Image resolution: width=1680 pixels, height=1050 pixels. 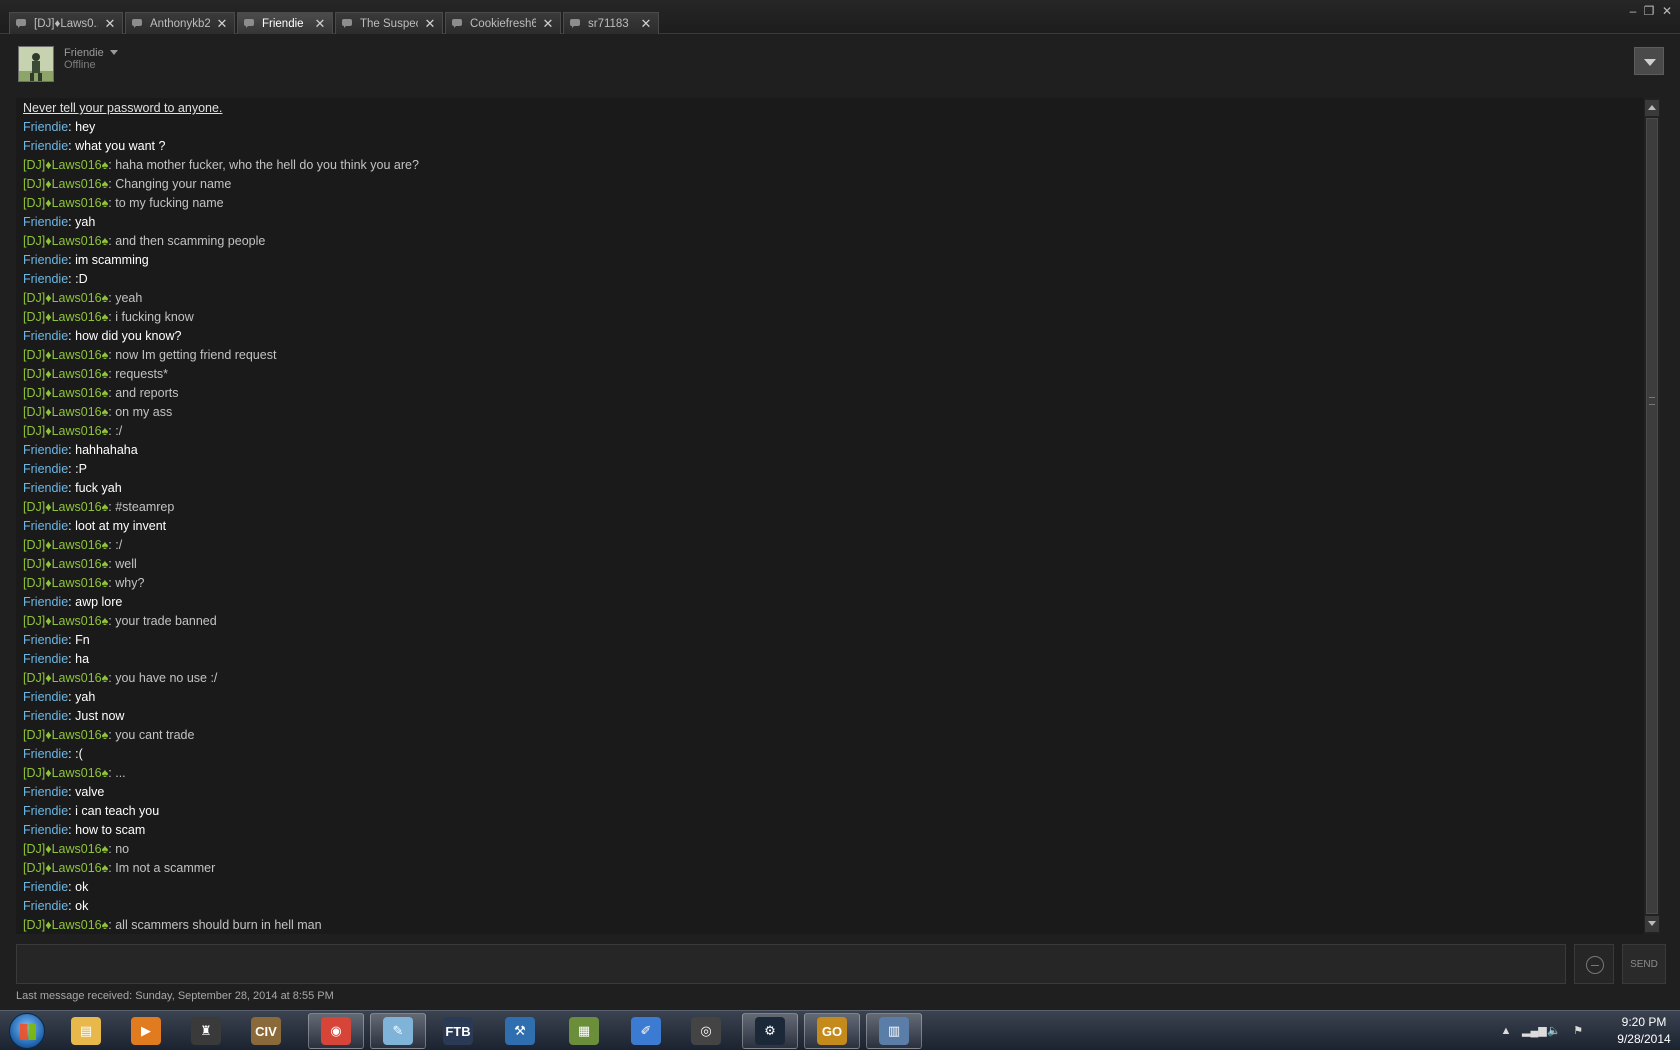 What do you see at coordinates (119, 431) in the screenshot?
I see `message-text: :/` at bounding box center [119, 431].